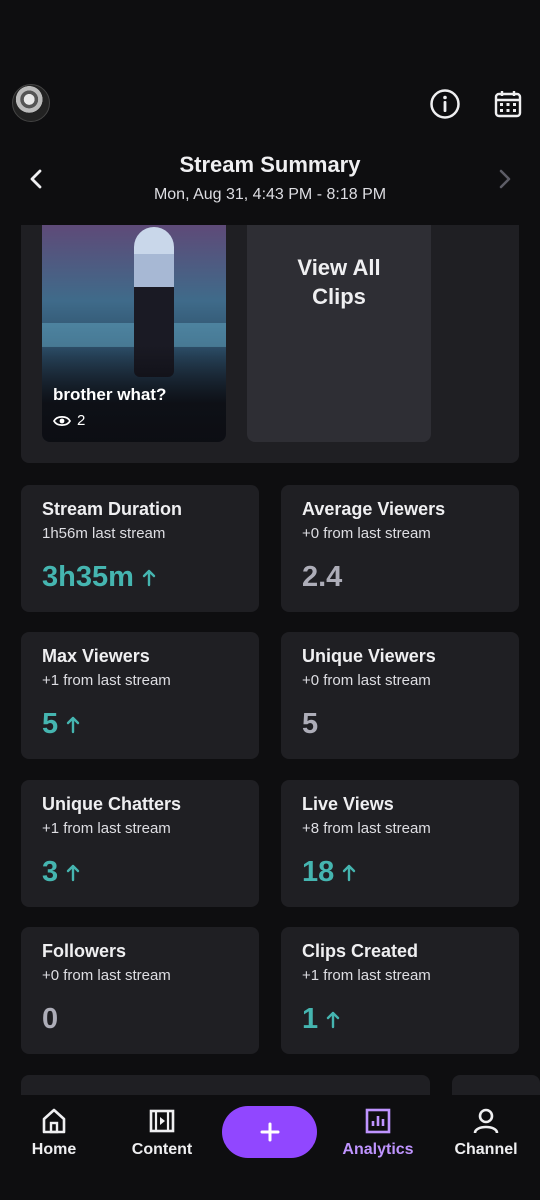  Describe the element at coordinates (88, 577) in the screenshot. I see `stat-value-text: 3h35m` at that location.